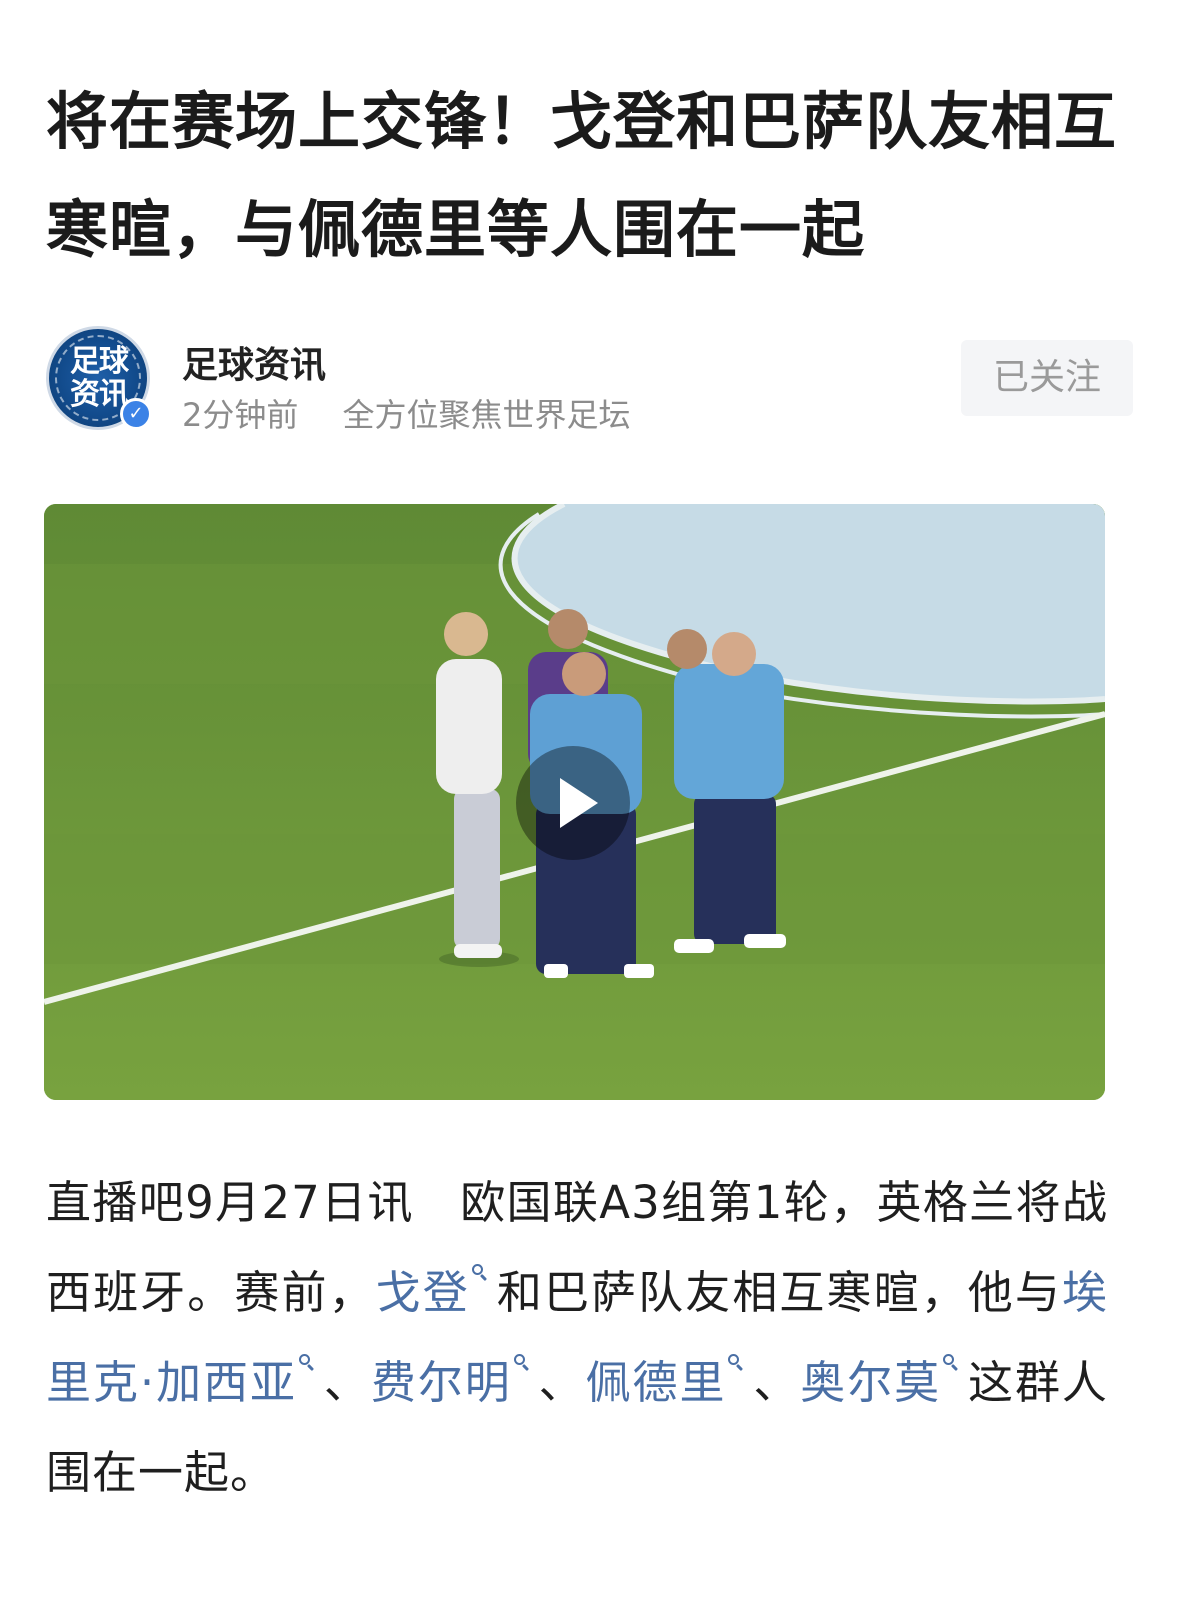 This screenshot has height=1609, width=1179. I want to click on entity-link-fermin: 费尔明, so click(441, 1382).